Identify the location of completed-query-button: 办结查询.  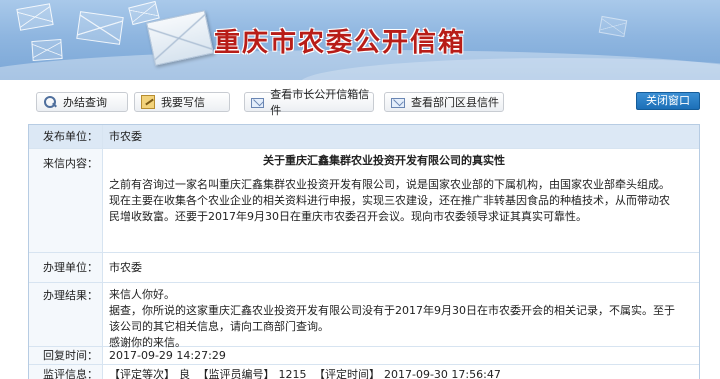
(82, 102).